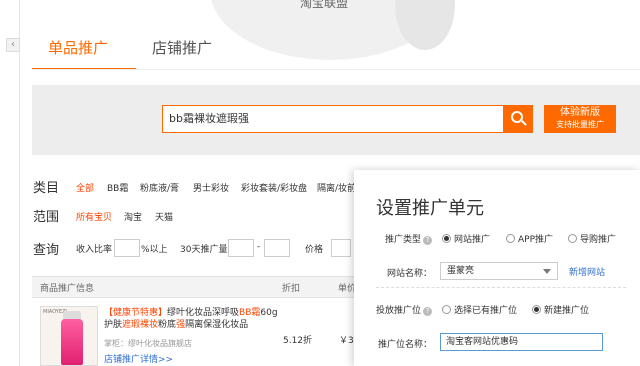 The height and width of the screenshot is (366, 640). What do you see at coordinates (499, 271) in the screenshot?
I see `site-name-select: 蛋蒙亮` at bounding box center [499, 271].